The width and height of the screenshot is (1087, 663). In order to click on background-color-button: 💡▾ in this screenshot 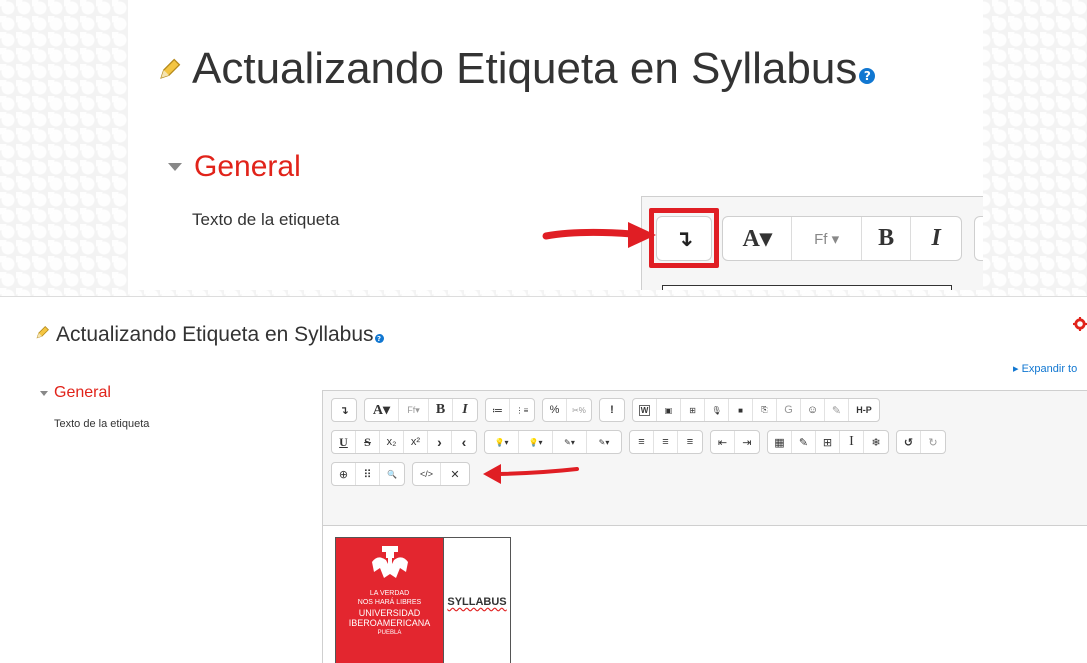, I will do `click(536, 442)`.